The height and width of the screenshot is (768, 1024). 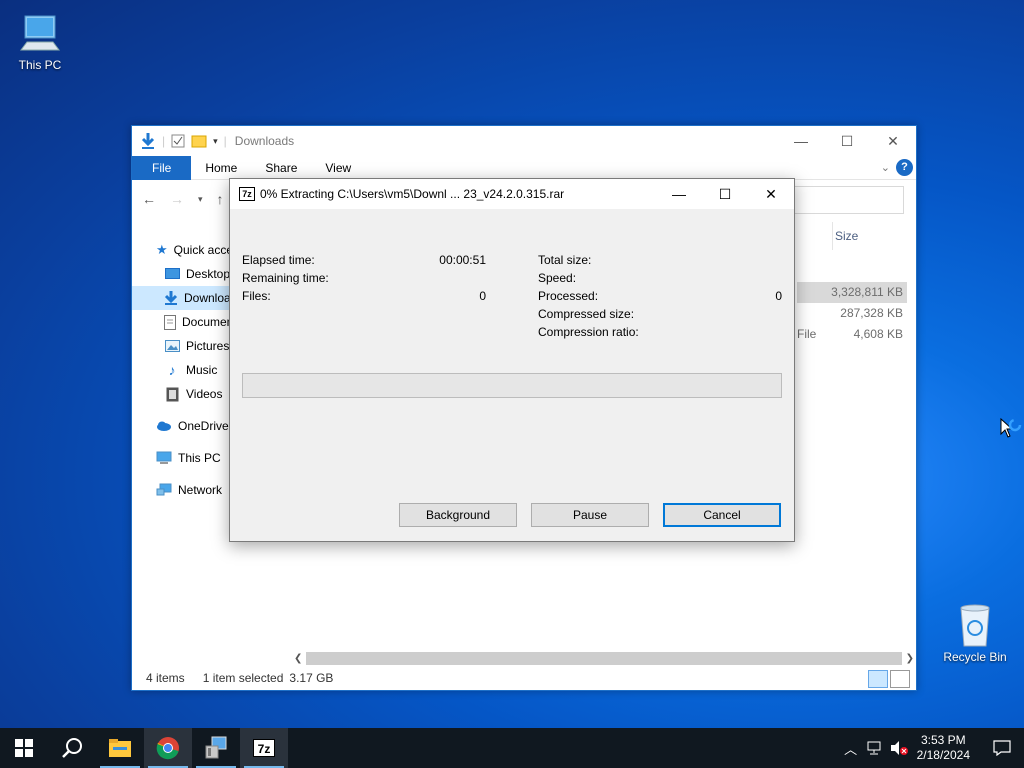 What do you see at coordinates (975, 657) in the screenshot?
I see `desktop-icon-label: Recycle Bin` at bounding box center [975, 657].